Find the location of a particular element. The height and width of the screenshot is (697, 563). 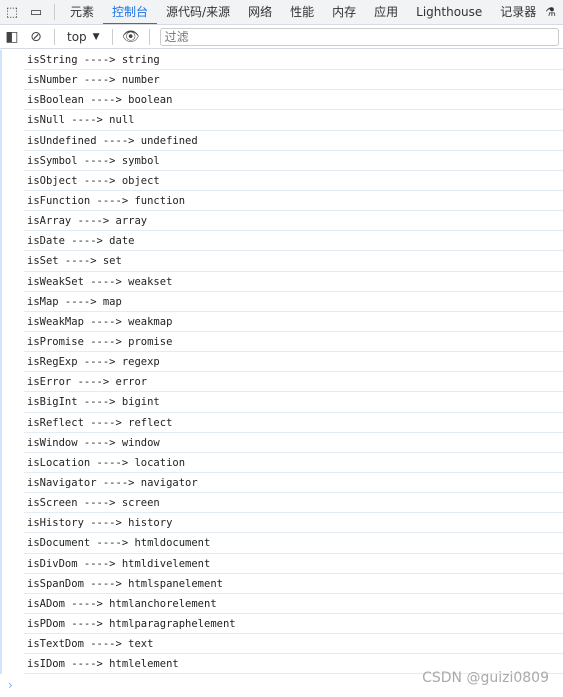

console-message: isSpanDom ----> htmlspanelement is located at coordinates (293, 584).